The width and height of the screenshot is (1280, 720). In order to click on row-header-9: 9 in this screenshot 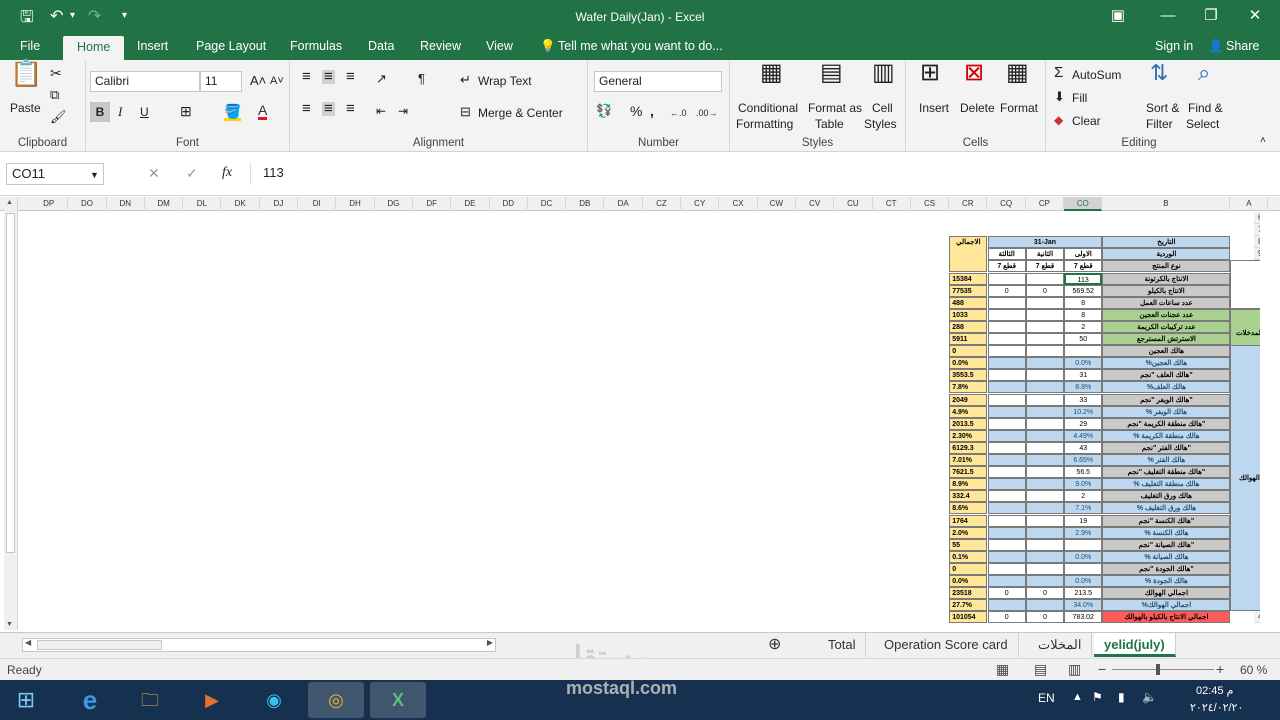, I will do `click(1257, 254)`.